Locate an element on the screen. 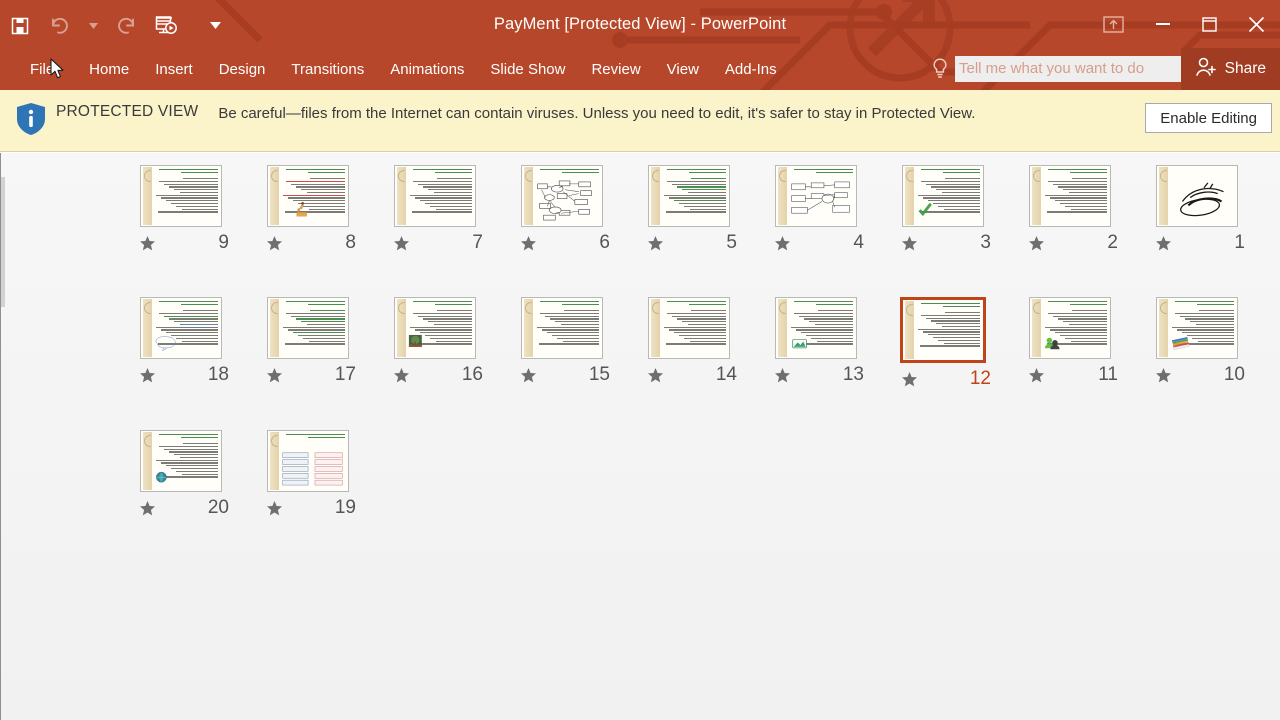 The image size is (1280, 720). slide-meta: 4 is located at coordinates (816, 246).